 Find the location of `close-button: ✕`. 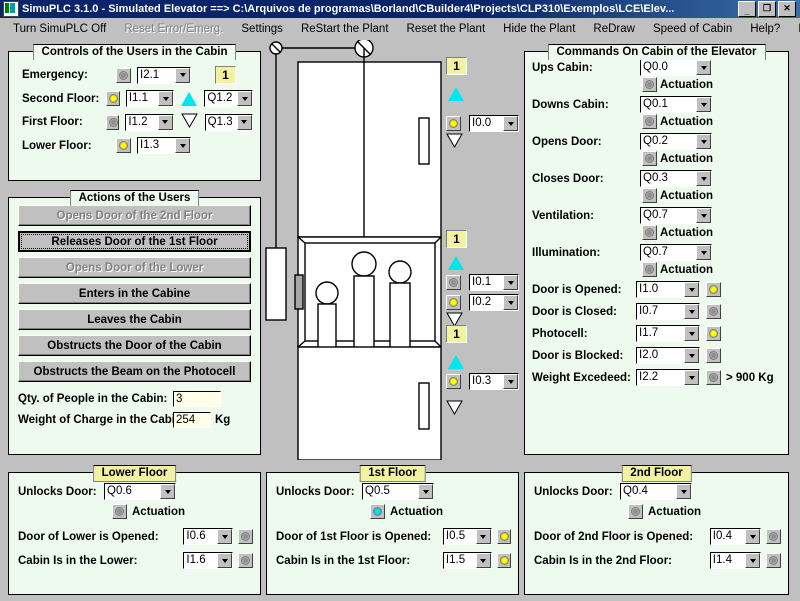

close-button: ✕ is located at coordinates (787, 9).